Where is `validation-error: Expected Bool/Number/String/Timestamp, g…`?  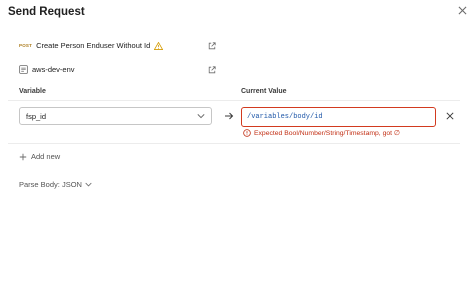
validation-error: Expected Bool/Number/String/Timestamp, g… is located at coordinates (321, 133).